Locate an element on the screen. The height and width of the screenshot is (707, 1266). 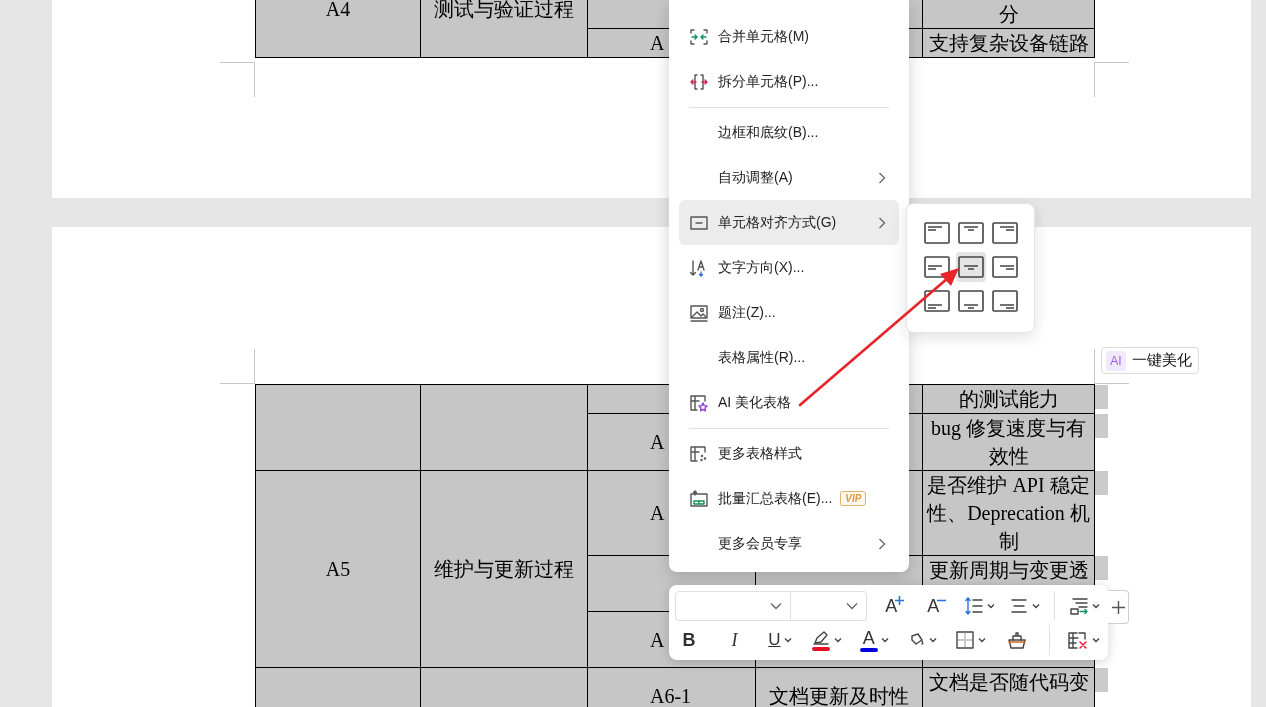
table-cell: 文档是否随代码变 is located at coordinates (1008, 687).